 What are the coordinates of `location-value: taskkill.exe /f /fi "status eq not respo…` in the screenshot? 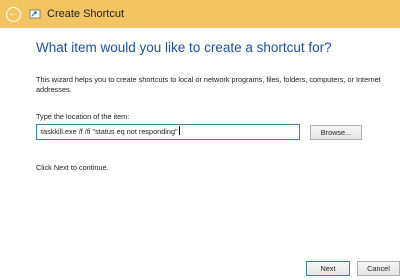 It's located at (109, 131).